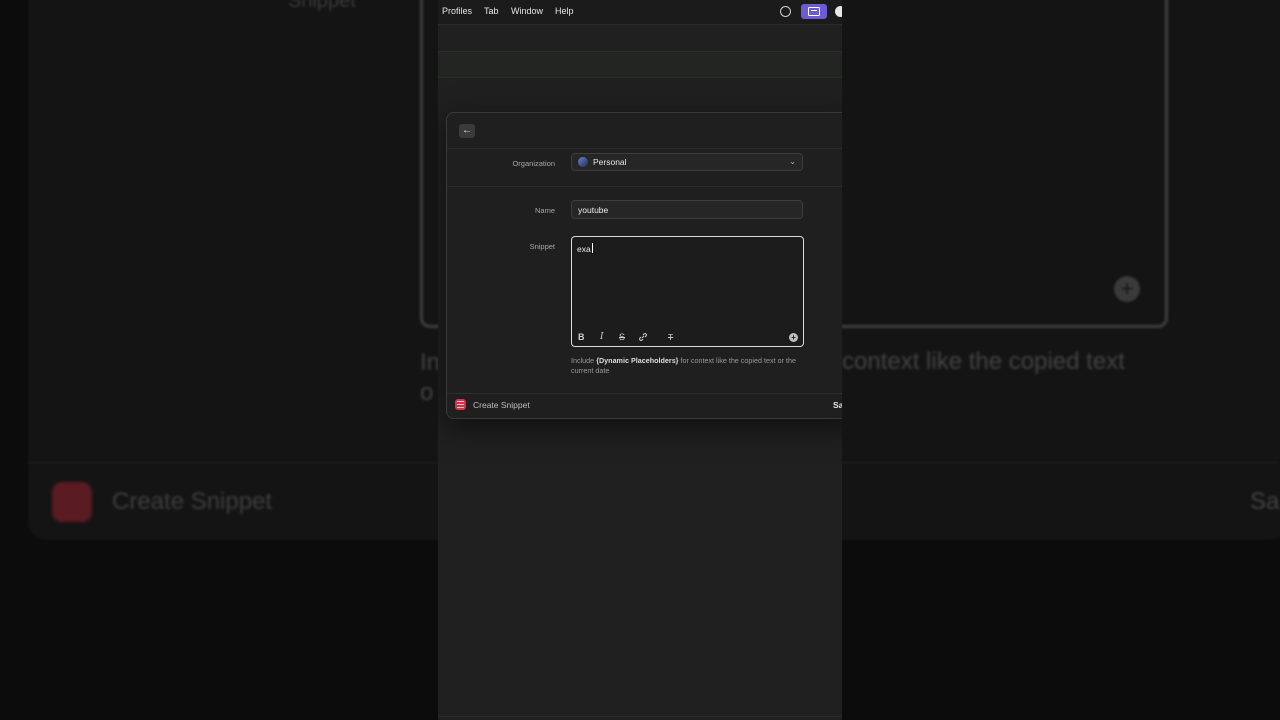 The height and width of the screenshot is (720, 1280). What do you see at coordinates (644, 186) in the screenshot?
I see `org-divider` at bounding box center [644, 186].